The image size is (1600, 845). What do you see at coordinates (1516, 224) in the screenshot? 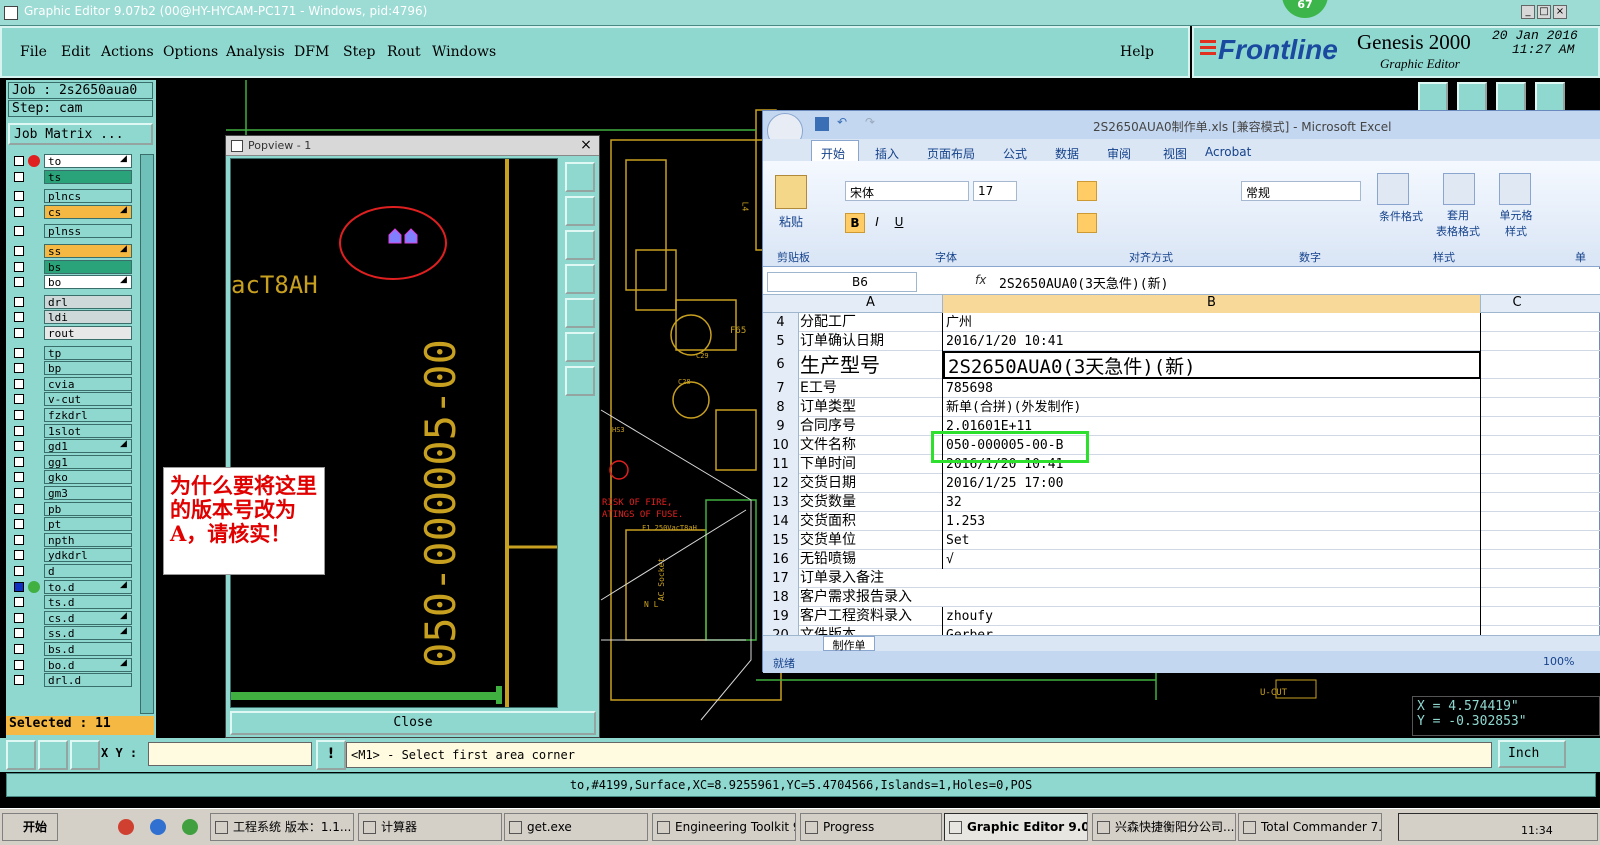
I see `cell-style-button: 单元格 样式` at bounding box center [1516, 224].